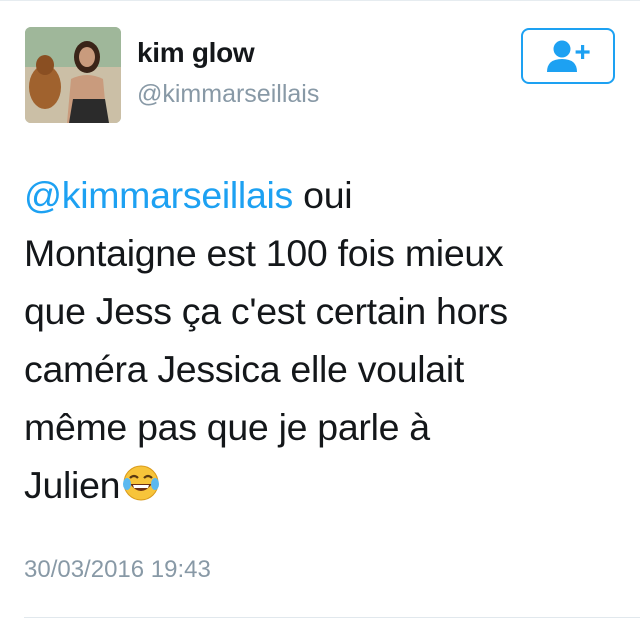 This screenshot has height=619, width=640. Describe the element at coordinates (228, 94) in the screenshot. I see `user-handle: @kimmarseillais` at that location.